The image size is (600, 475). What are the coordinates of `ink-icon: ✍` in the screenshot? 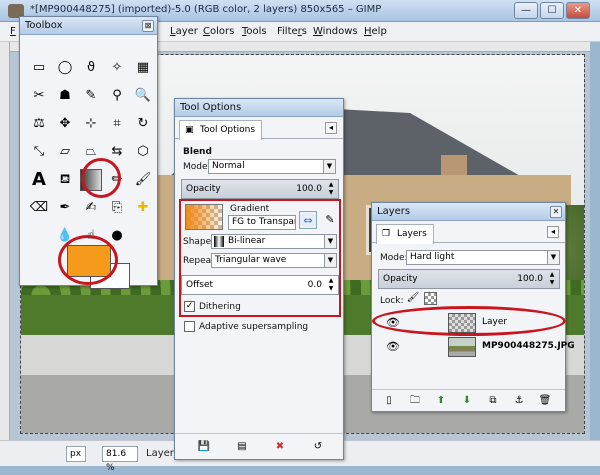 It's located at (91, 208).